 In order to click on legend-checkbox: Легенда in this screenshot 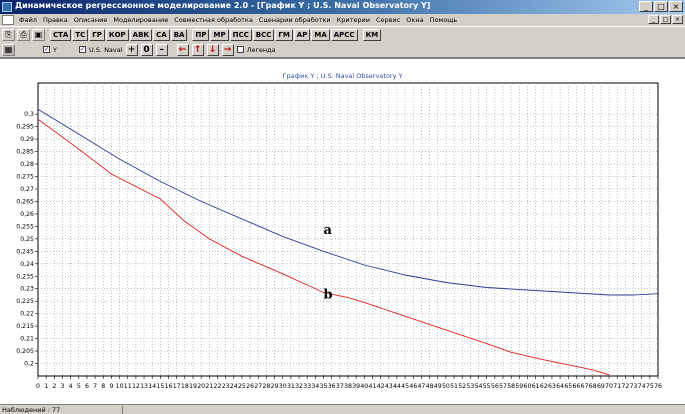, I will do `click(256, 50)`.